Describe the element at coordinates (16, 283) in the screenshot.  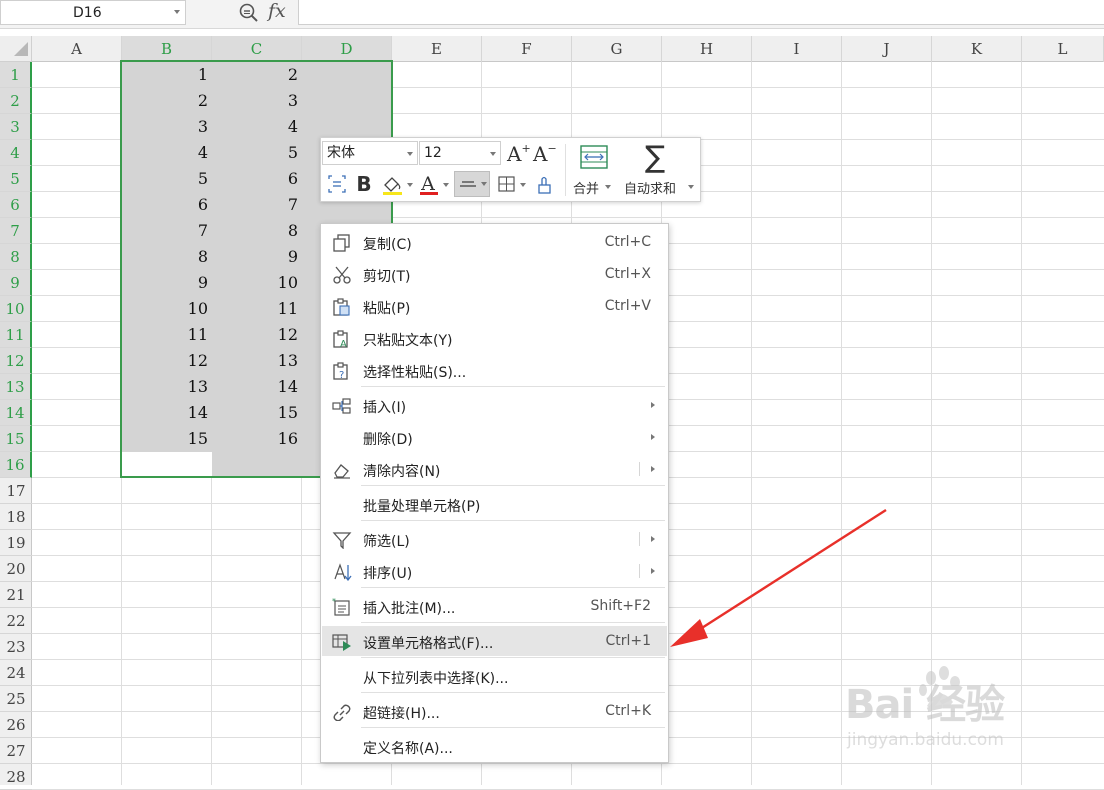
I see `row-header-9: 9` at that location.